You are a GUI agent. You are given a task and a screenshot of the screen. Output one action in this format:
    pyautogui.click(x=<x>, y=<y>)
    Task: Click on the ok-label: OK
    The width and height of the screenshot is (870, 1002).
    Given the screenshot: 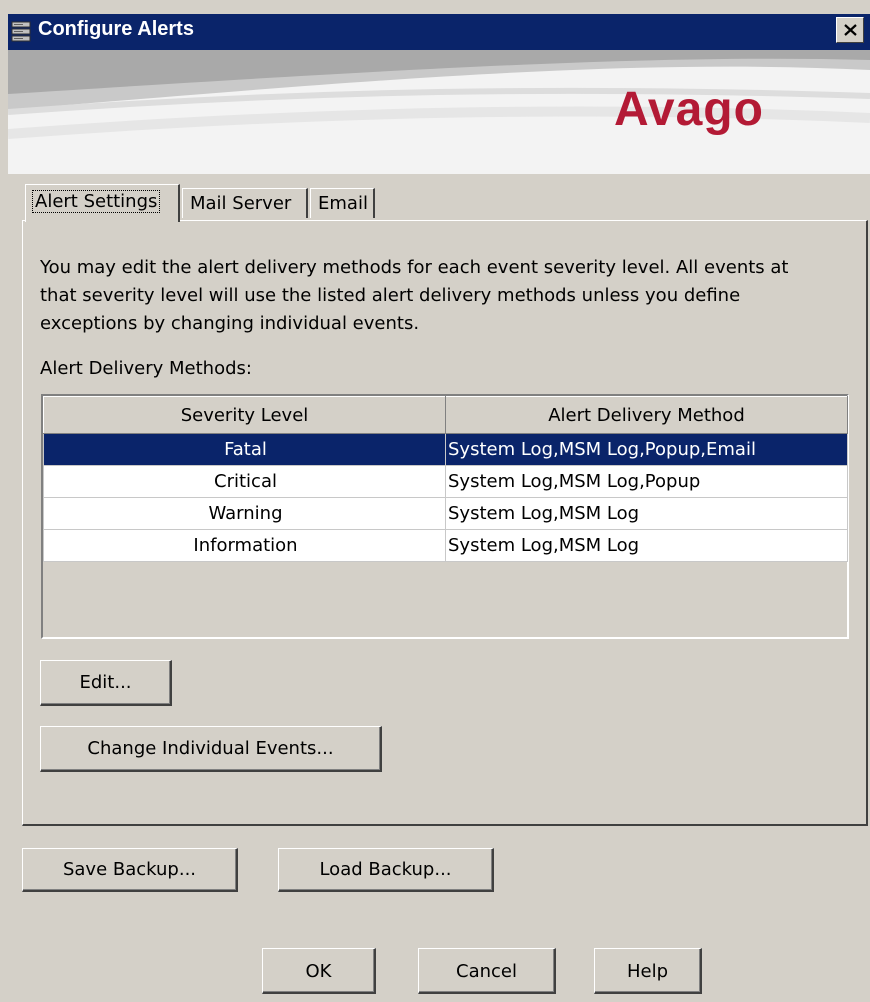 What is the action you would take?
    pyautogui.click(x=318, y=971)
    